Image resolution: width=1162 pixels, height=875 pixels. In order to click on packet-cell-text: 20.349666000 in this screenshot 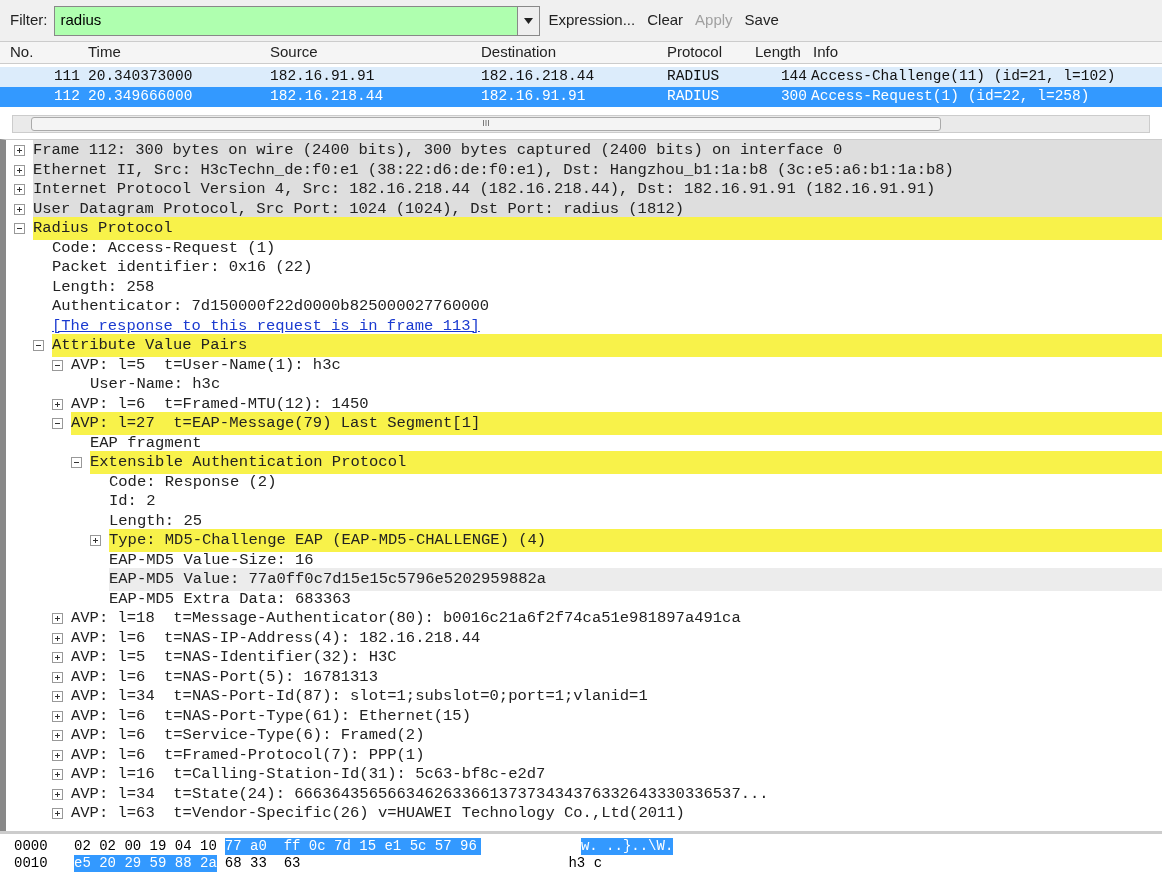, I will do `click(141, 97)`.